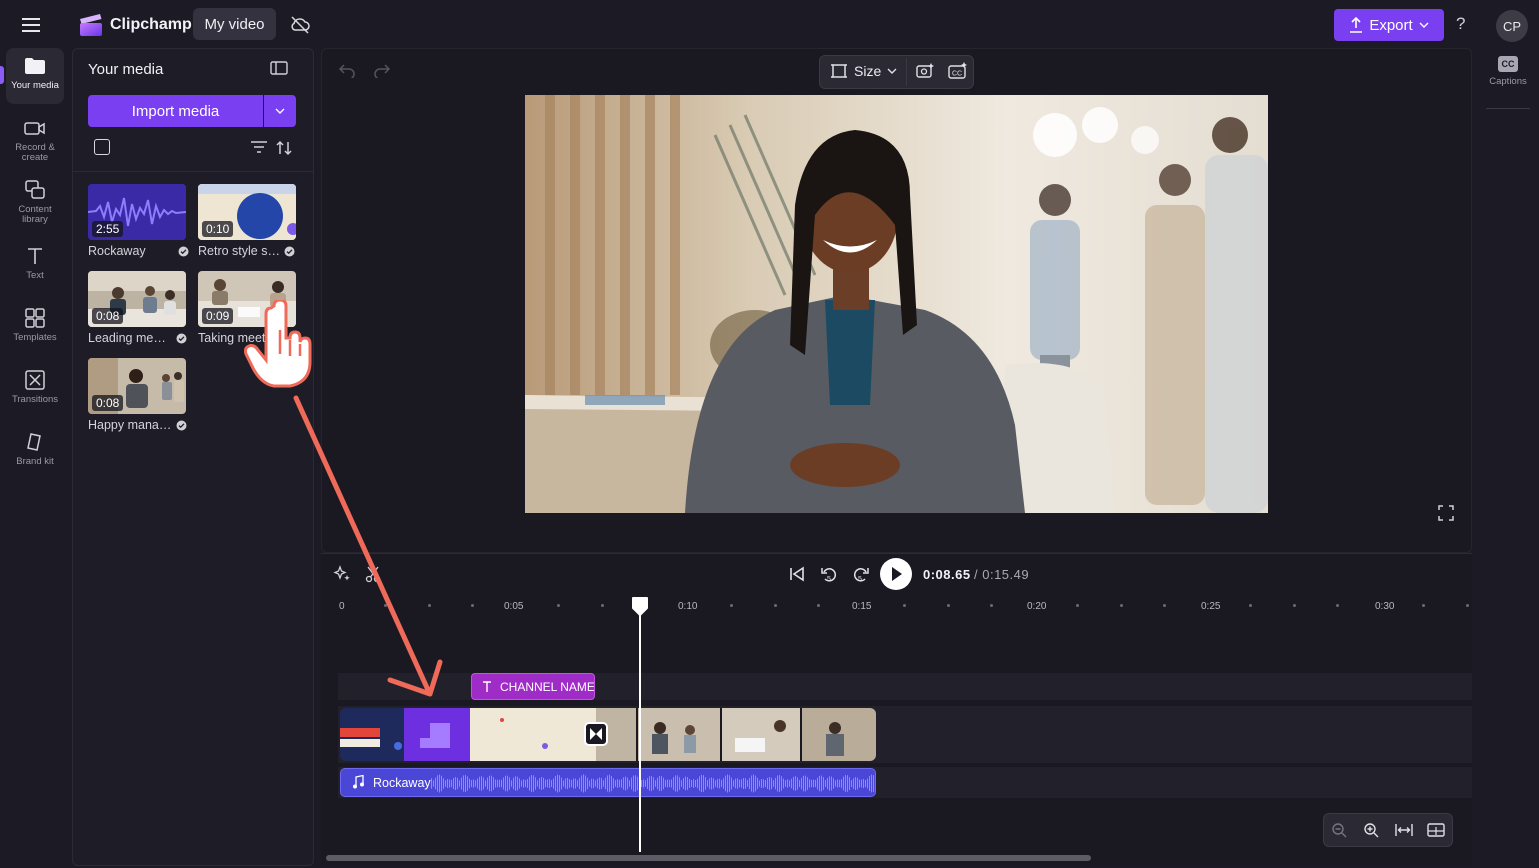 This screenshot has width=1539, height=868. Describe the element at coordinates (1446, 513) in the screenshot. I see `fullscreen-icon` at that location.